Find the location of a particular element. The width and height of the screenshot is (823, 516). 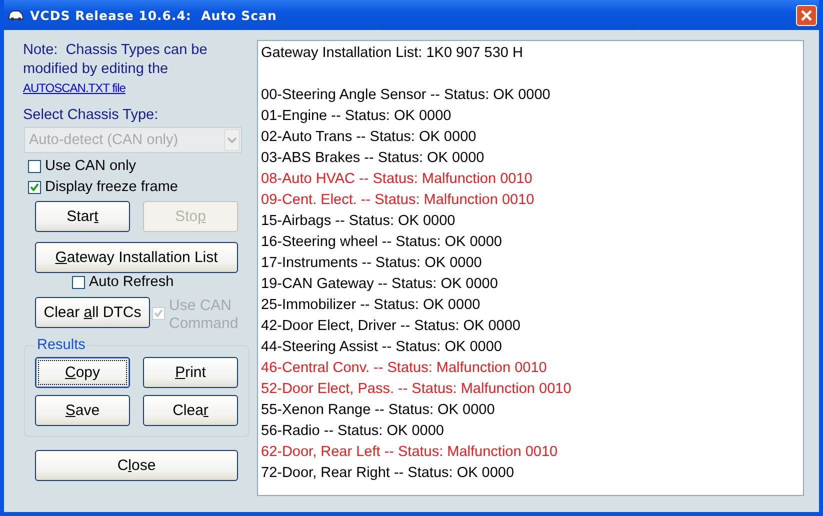

chassis-label: Select Chassis Type: is located at coordinates (90, 115).